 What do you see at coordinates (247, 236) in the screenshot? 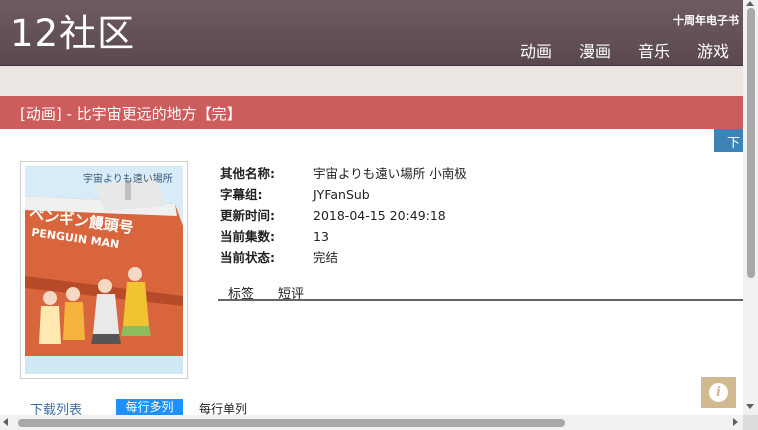
I see `info-label: 当前集数:` at bounding box center [247, 236].